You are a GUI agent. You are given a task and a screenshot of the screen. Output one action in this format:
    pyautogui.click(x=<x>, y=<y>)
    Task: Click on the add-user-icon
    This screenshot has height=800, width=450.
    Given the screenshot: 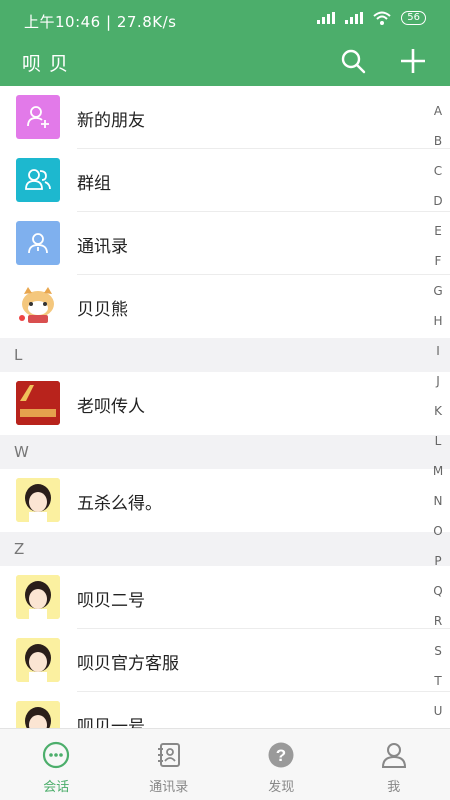 What is the action you would take?
    pyautogui.click(x=38, y=117)
    